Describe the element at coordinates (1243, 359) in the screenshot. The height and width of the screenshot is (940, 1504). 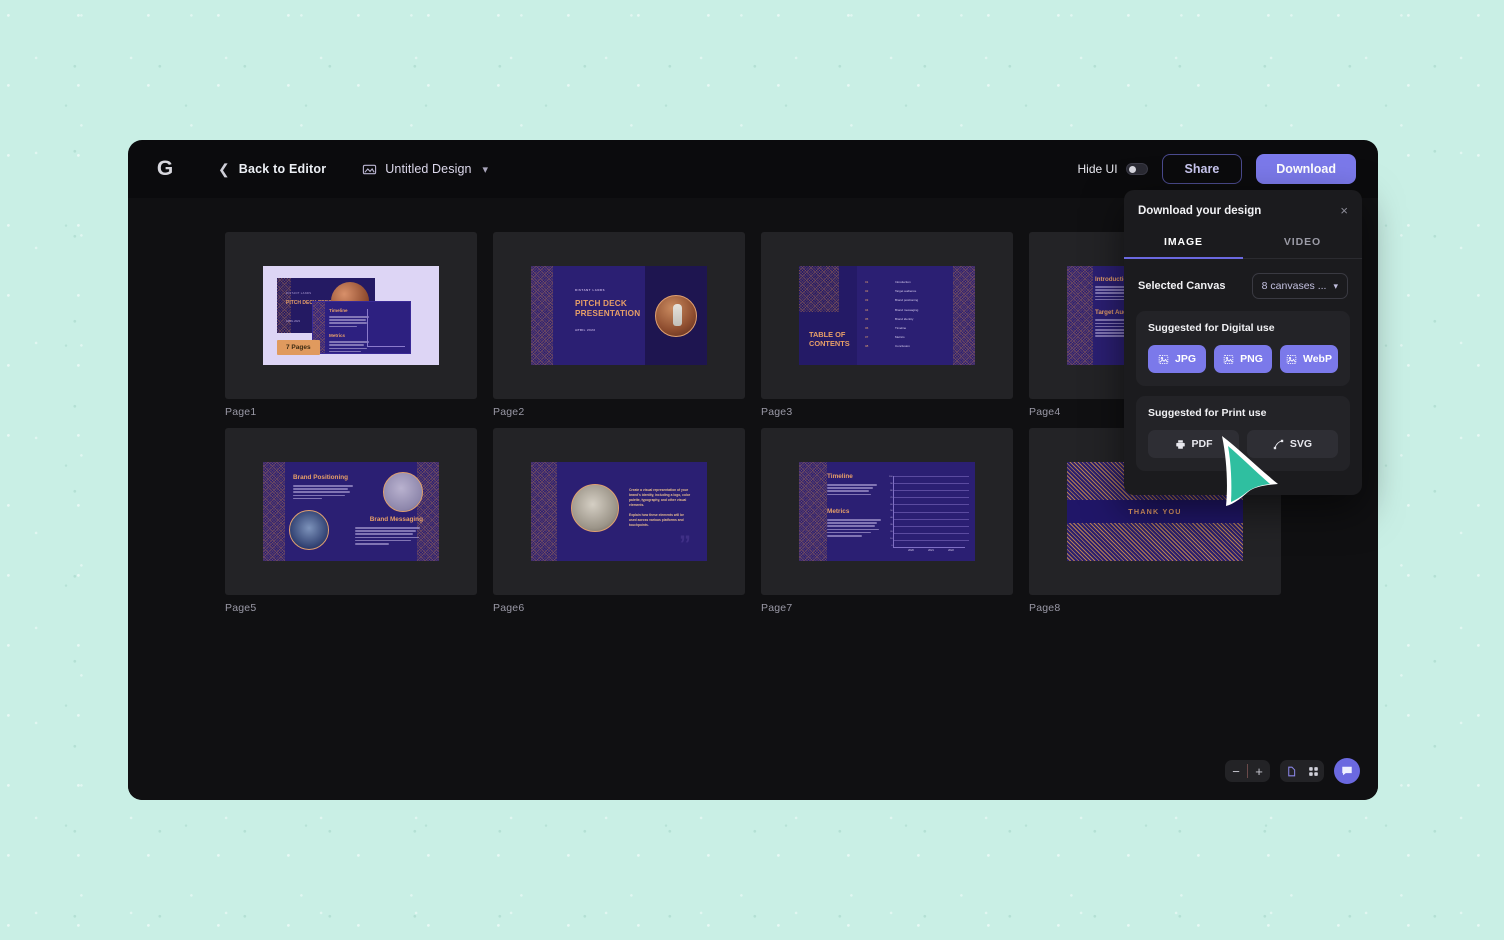
I see `format-png-button: PNG` at that location.